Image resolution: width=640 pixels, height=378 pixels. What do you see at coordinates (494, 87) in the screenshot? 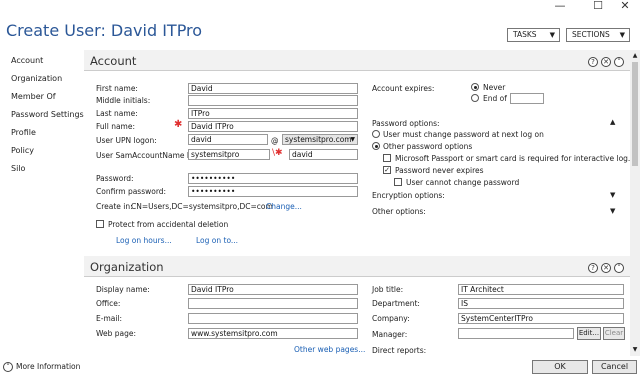
I see `never-label: Never` at bounding box center [494, 87].